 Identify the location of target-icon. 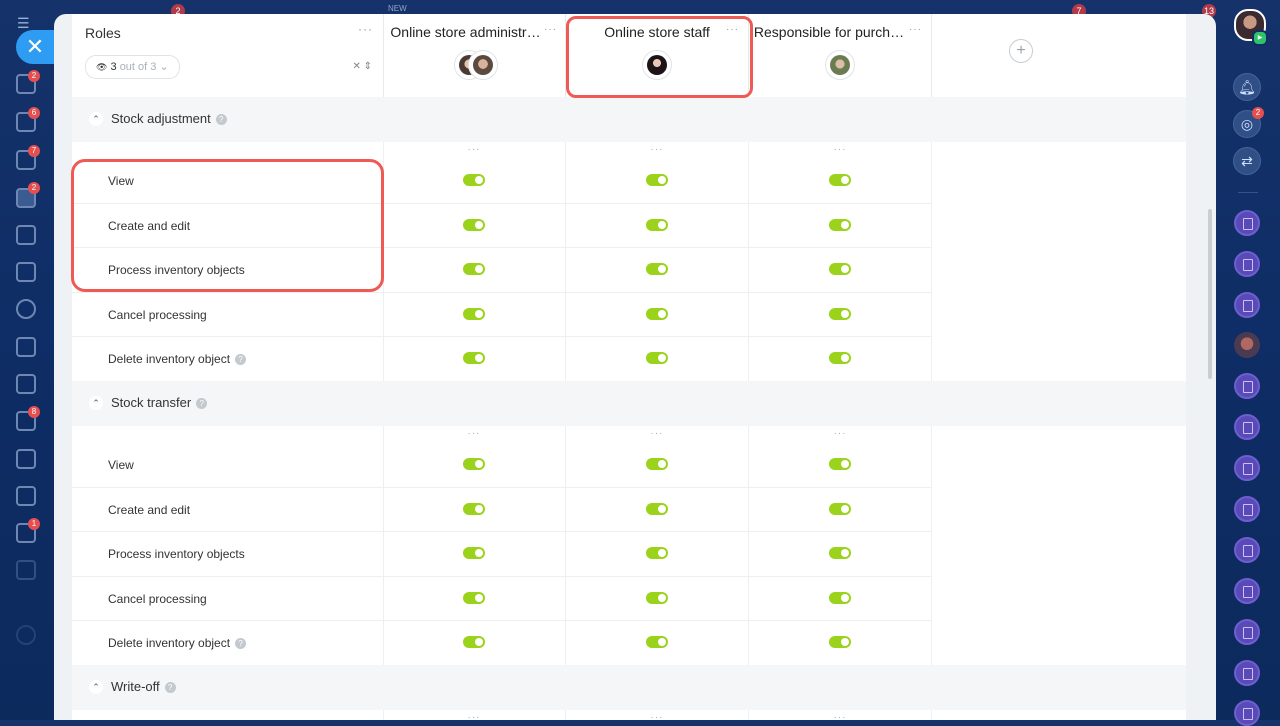
(26, 309).